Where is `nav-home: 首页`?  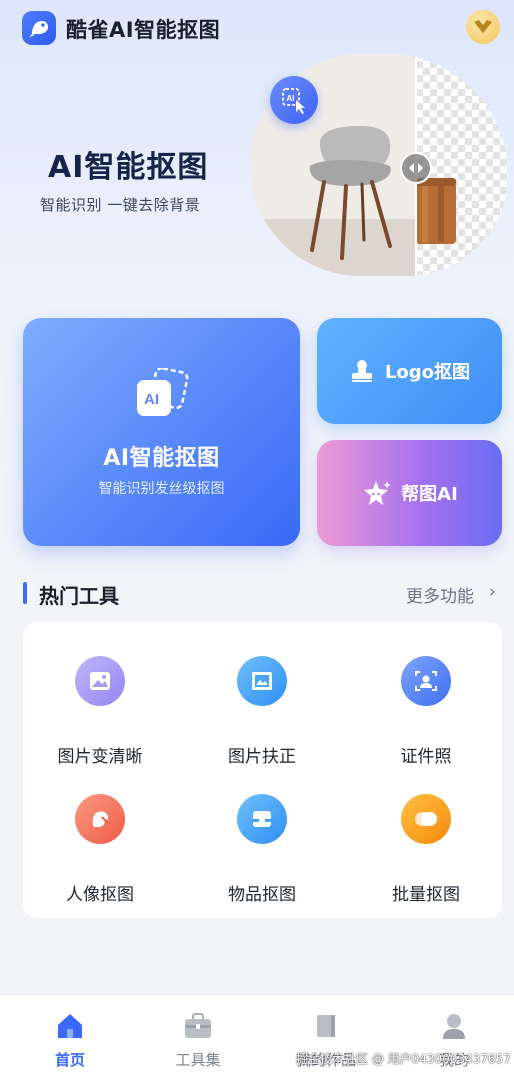
nav-home: 首页 is located at coordinates (70, 1039).